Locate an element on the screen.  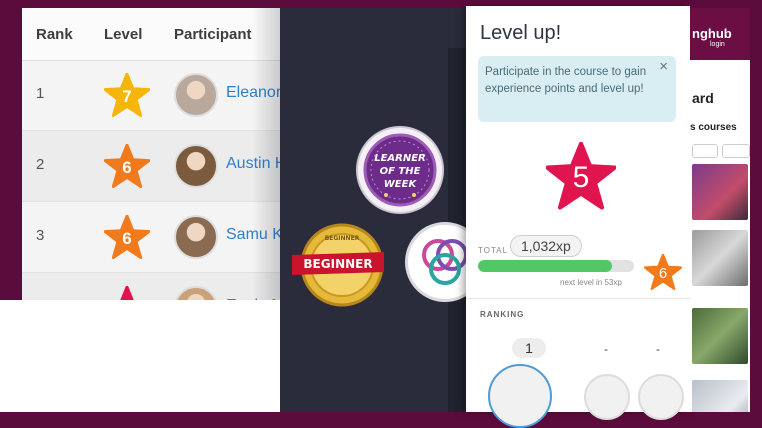
level-star-icon: 7 is located at coordinates (127, 95).